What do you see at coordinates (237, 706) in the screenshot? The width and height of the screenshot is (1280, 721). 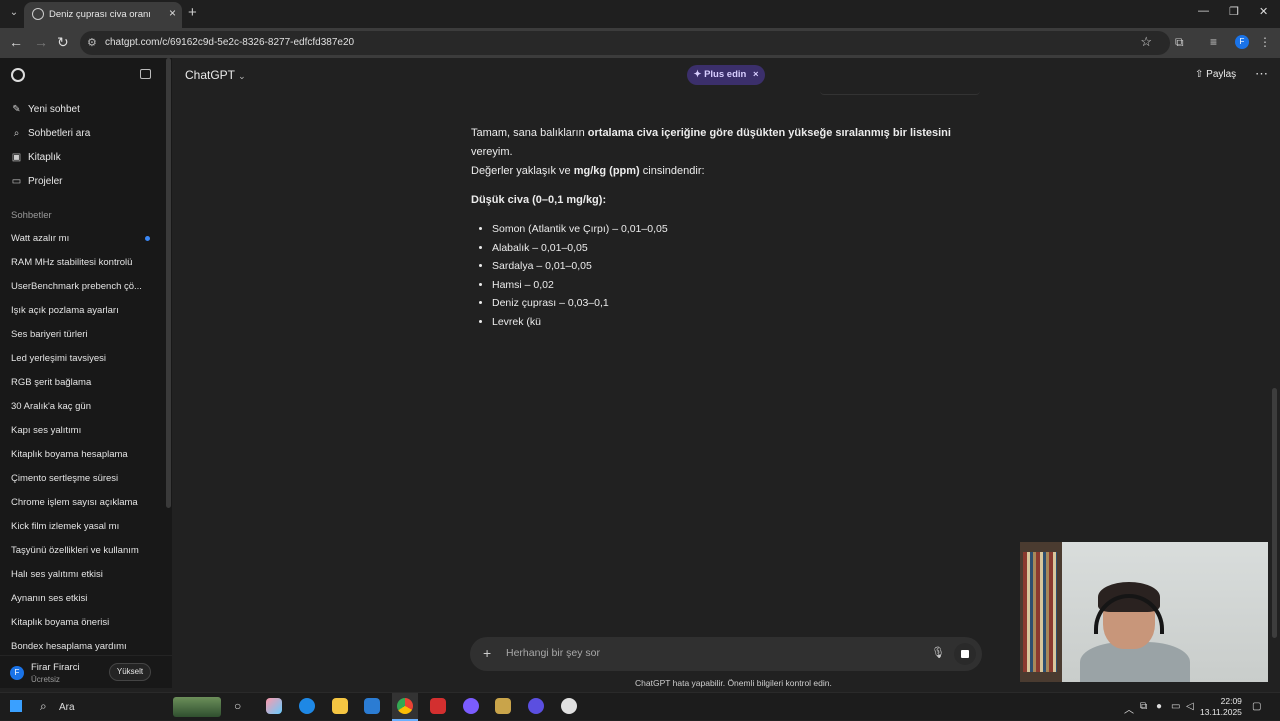 I see `task-view-icon: ○` at bounding box center [237, 706].